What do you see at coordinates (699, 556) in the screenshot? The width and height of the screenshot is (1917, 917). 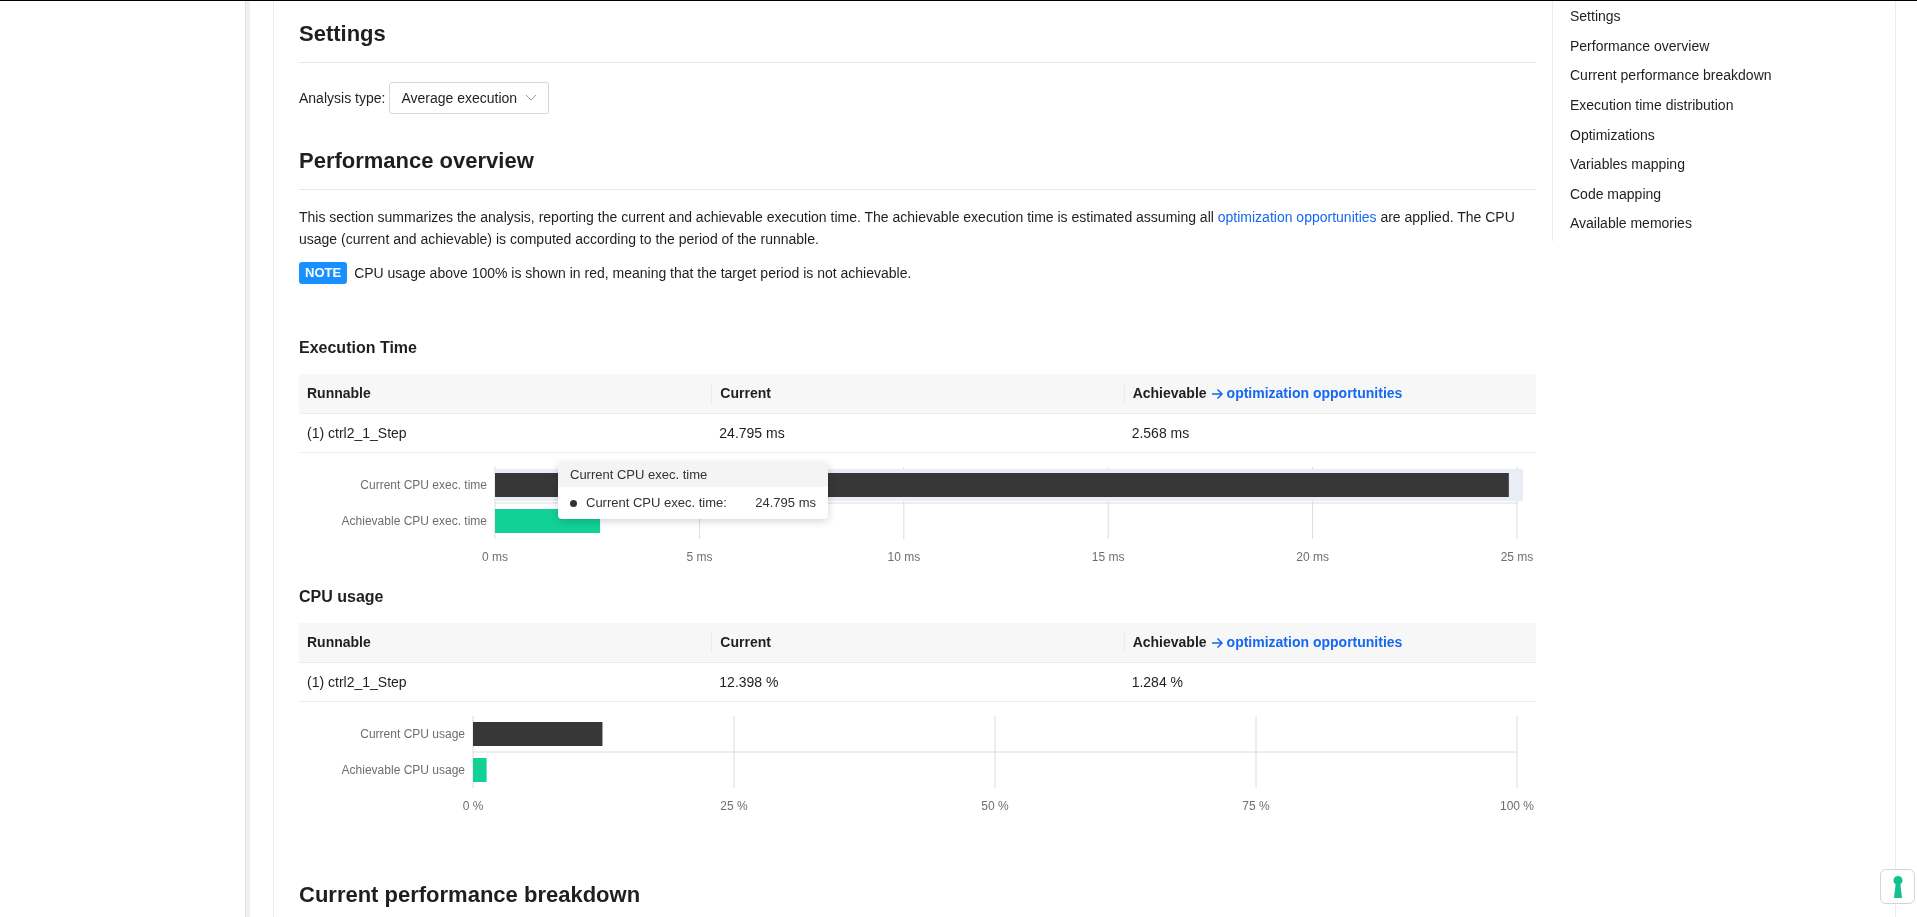 I see `tick-label: 5 ms` at bounding box center [699, 556].